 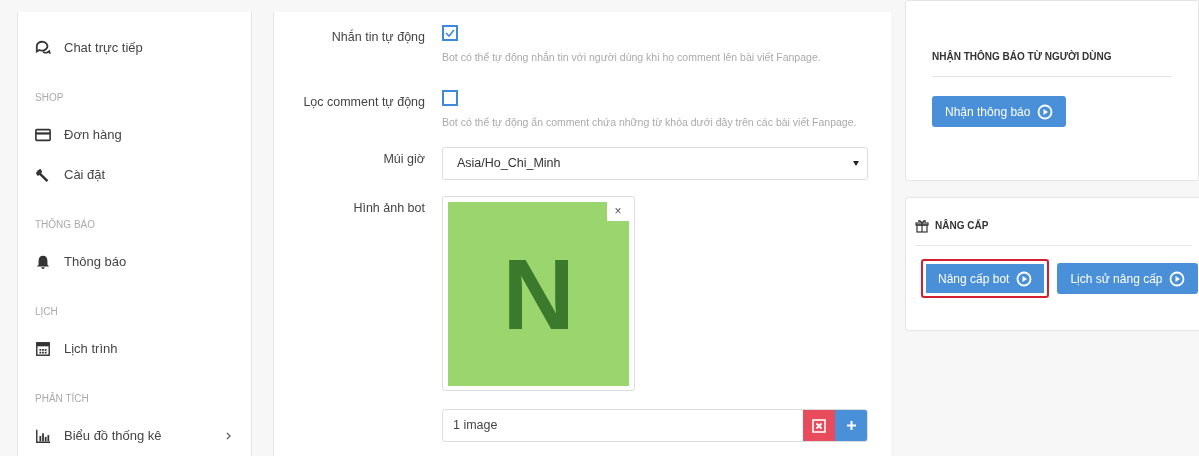 I want to click on sidebar-item: Thông báo, so click(x=134, y=262).